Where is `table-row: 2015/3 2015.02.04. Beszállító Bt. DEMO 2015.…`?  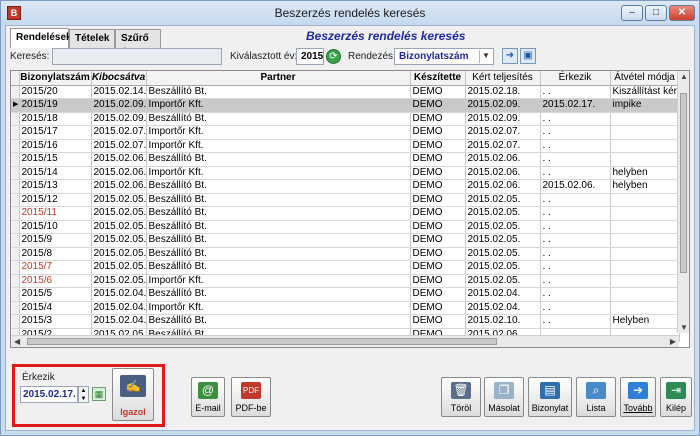
table-row: 2015/3 2015.02.04. Beszállító Bt. DEMO 2015.… is located at coordinates (345, 321).